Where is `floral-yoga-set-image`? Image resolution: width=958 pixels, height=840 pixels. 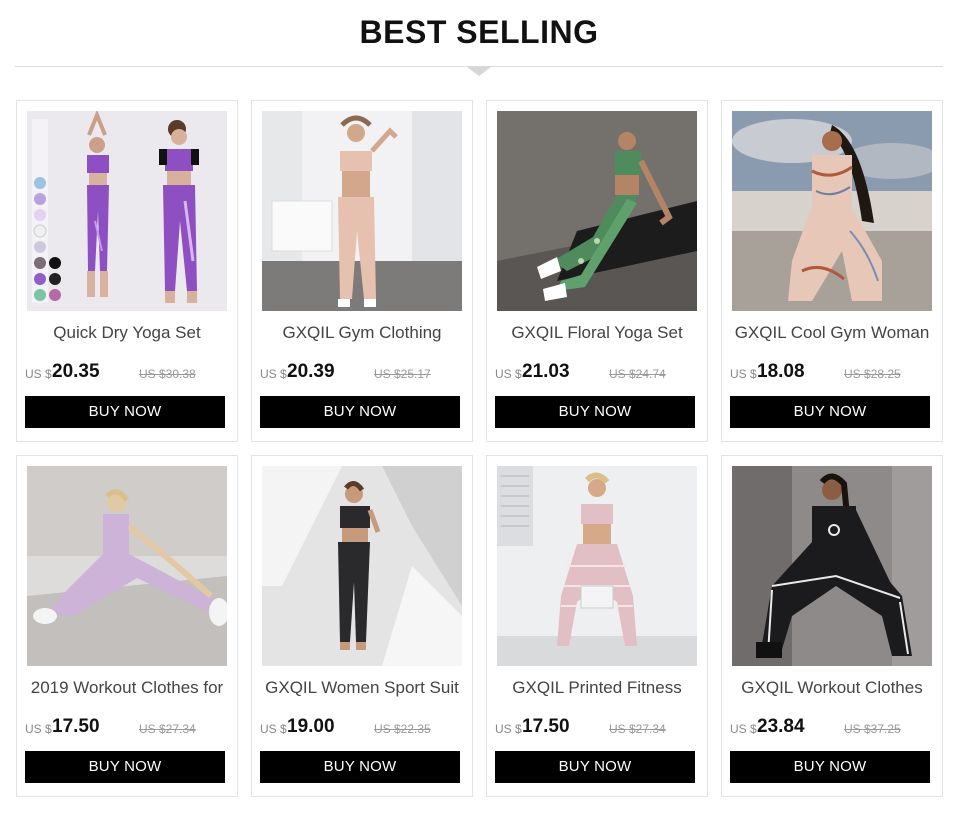
floral-yoga-set-image is located at coordinates (597, 211).